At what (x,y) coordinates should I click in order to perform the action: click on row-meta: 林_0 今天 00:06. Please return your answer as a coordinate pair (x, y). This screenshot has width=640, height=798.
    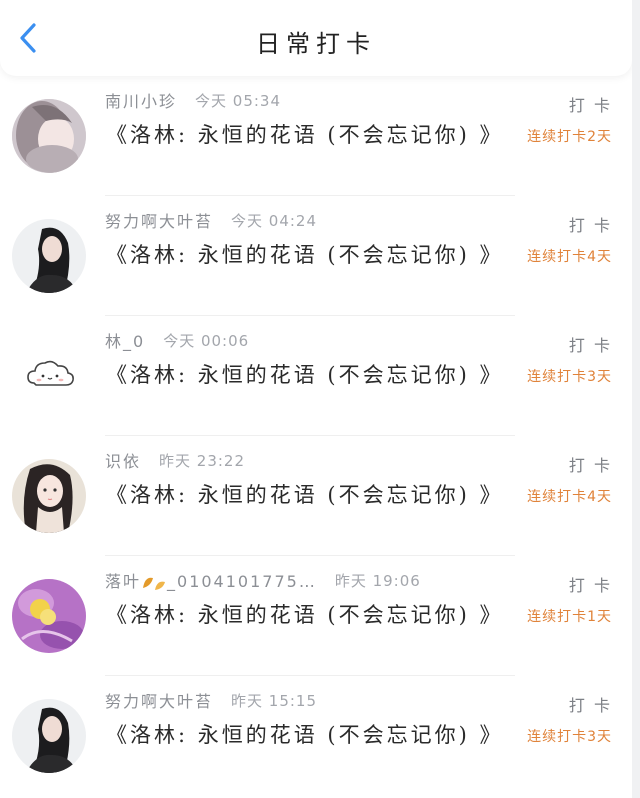
    Looking at the image, I should click on (177, 340).